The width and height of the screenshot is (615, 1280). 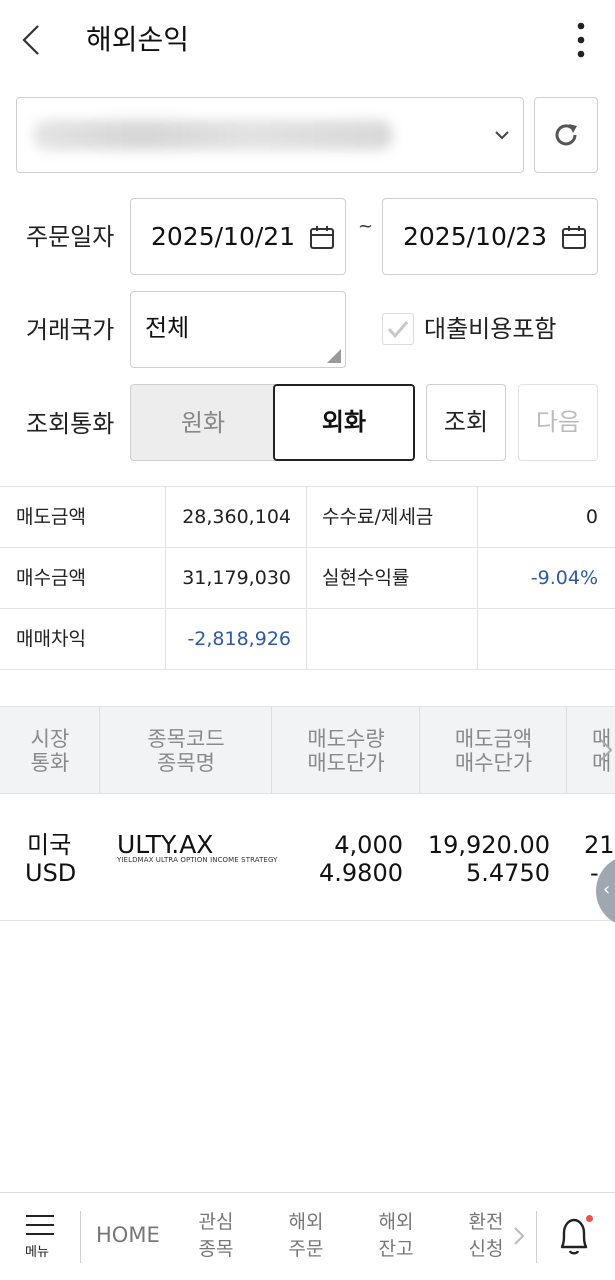 I want to click on col-code-name: 종목코드 종목명, so click(x=186, y=751).